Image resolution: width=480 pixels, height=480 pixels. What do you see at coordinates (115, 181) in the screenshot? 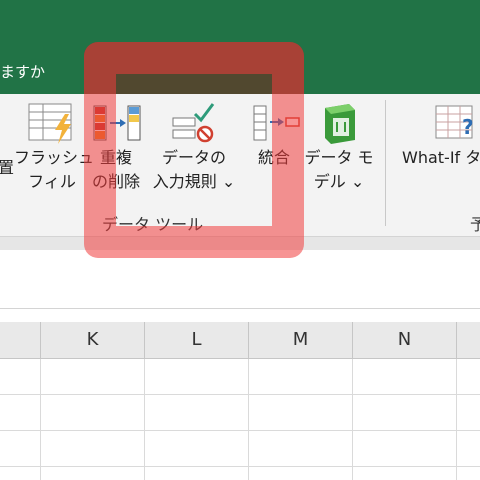
I see `remove-duplicates-label-2: の削除` at bounding box center [115, 181].